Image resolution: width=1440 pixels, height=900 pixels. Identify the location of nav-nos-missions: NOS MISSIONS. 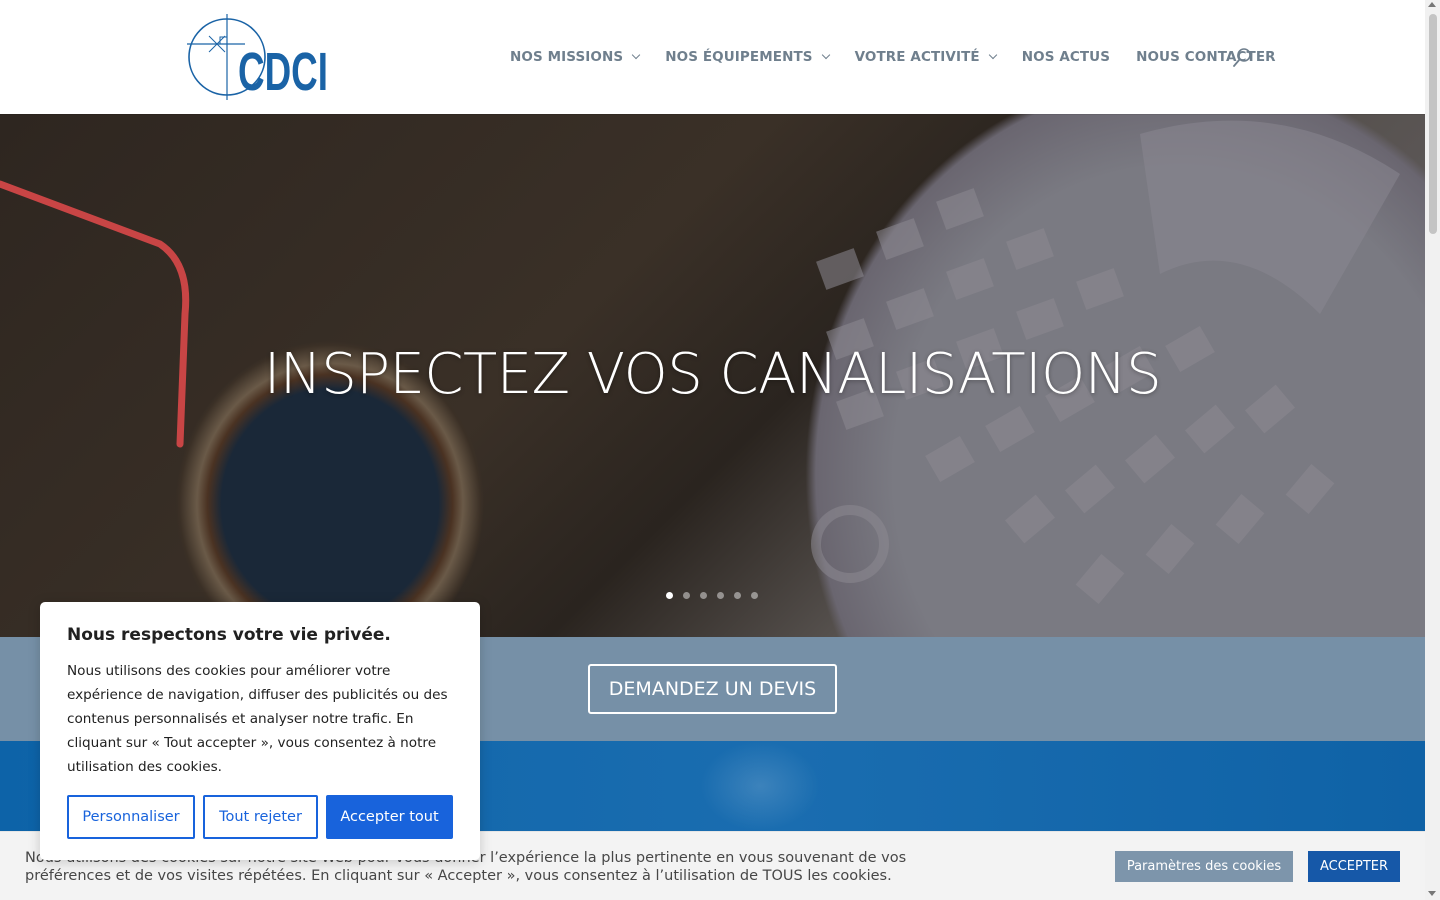
(575, 57).